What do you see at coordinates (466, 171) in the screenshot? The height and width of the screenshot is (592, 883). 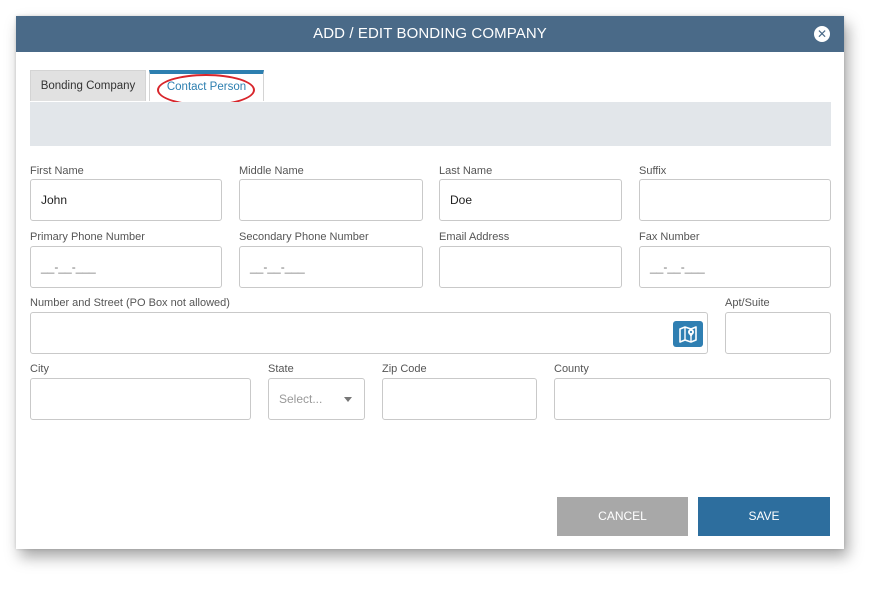 I see `last-name-label: Last Name` at bounding box center [466, 171].